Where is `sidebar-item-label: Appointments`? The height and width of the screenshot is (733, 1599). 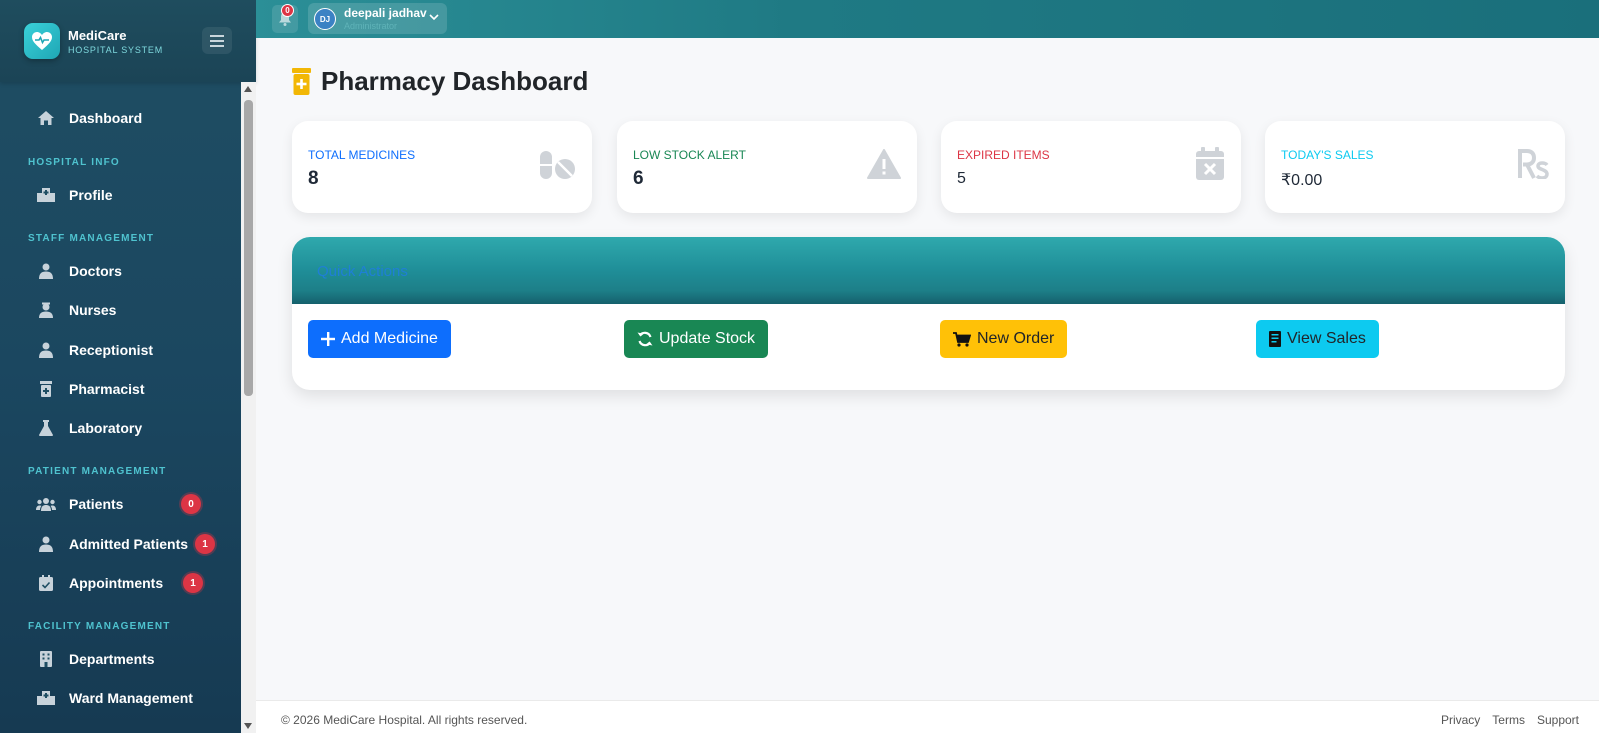
sidebar-item-label: Appointments is located at coordinates (116, 583).